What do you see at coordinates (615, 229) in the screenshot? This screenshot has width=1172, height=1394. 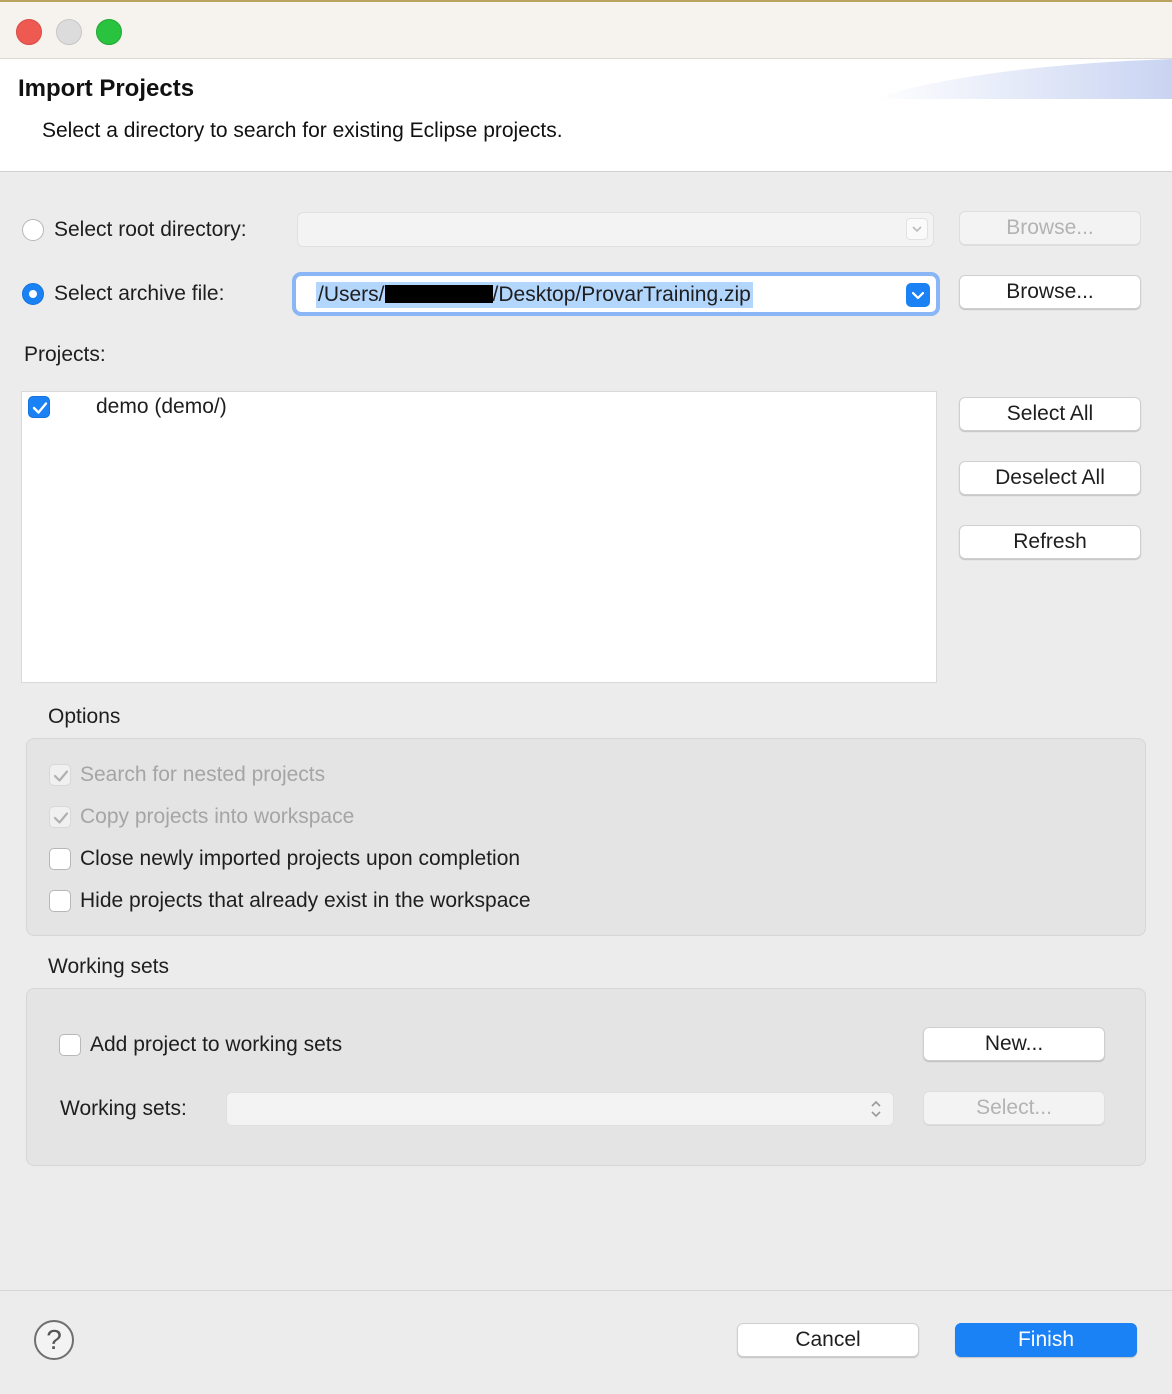 I see `root-directory-combo` at bounding box center [615, 229].